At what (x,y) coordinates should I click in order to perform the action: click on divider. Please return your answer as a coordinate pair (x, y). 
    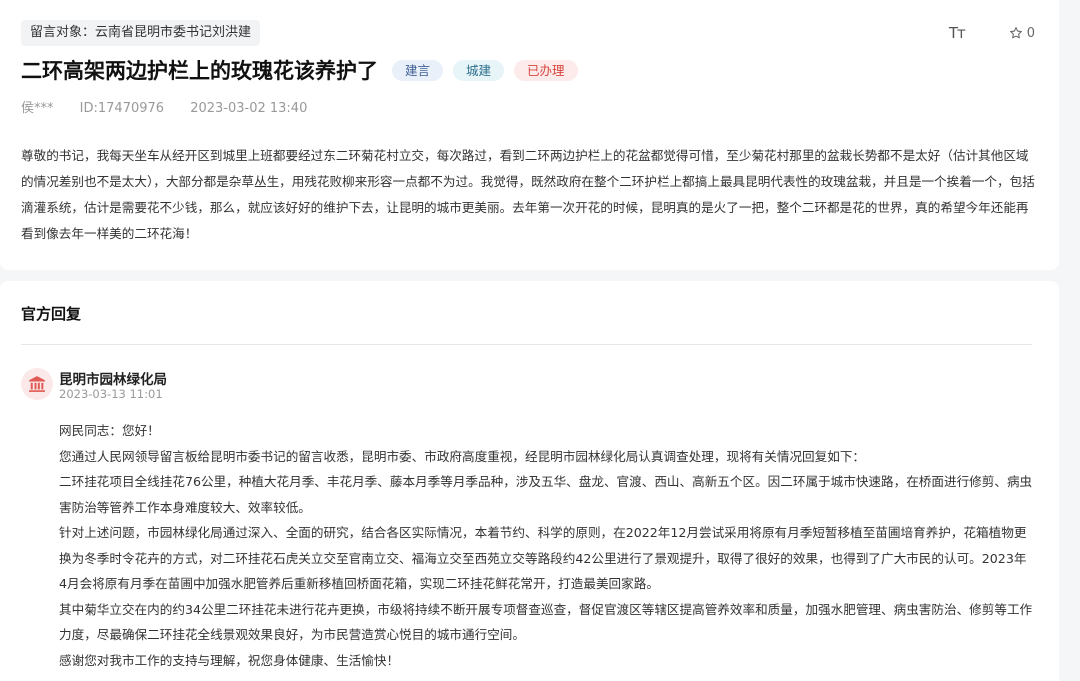
    Looking at the image, I should click on (526, 344).